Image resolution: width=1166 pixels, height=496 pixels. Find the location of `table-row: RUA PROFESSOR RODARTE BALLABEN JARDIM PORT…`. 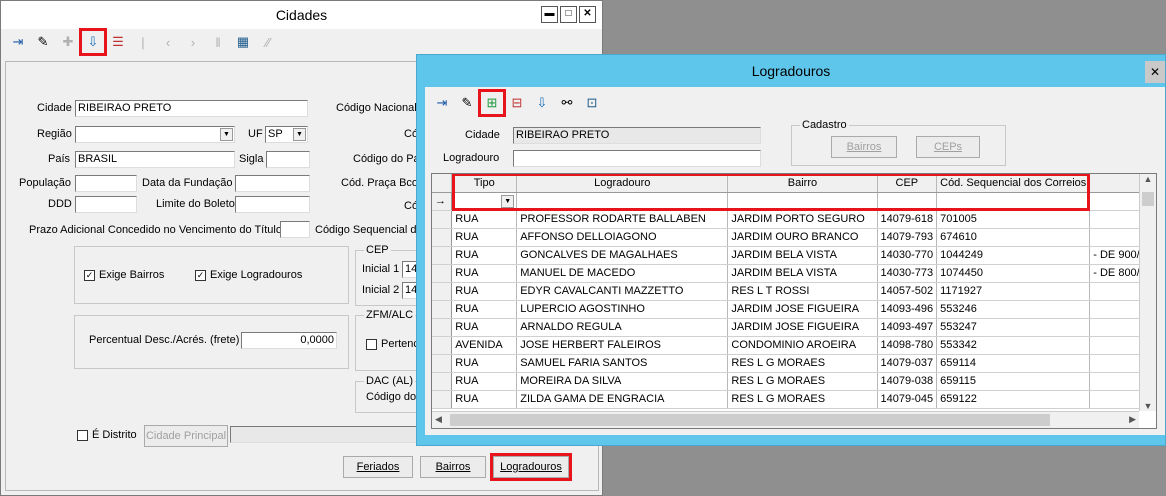

table-row: RUA PROFESSOR RODARTE BALLABEN JARDIM PORT… is located at coordinates (794, 219).